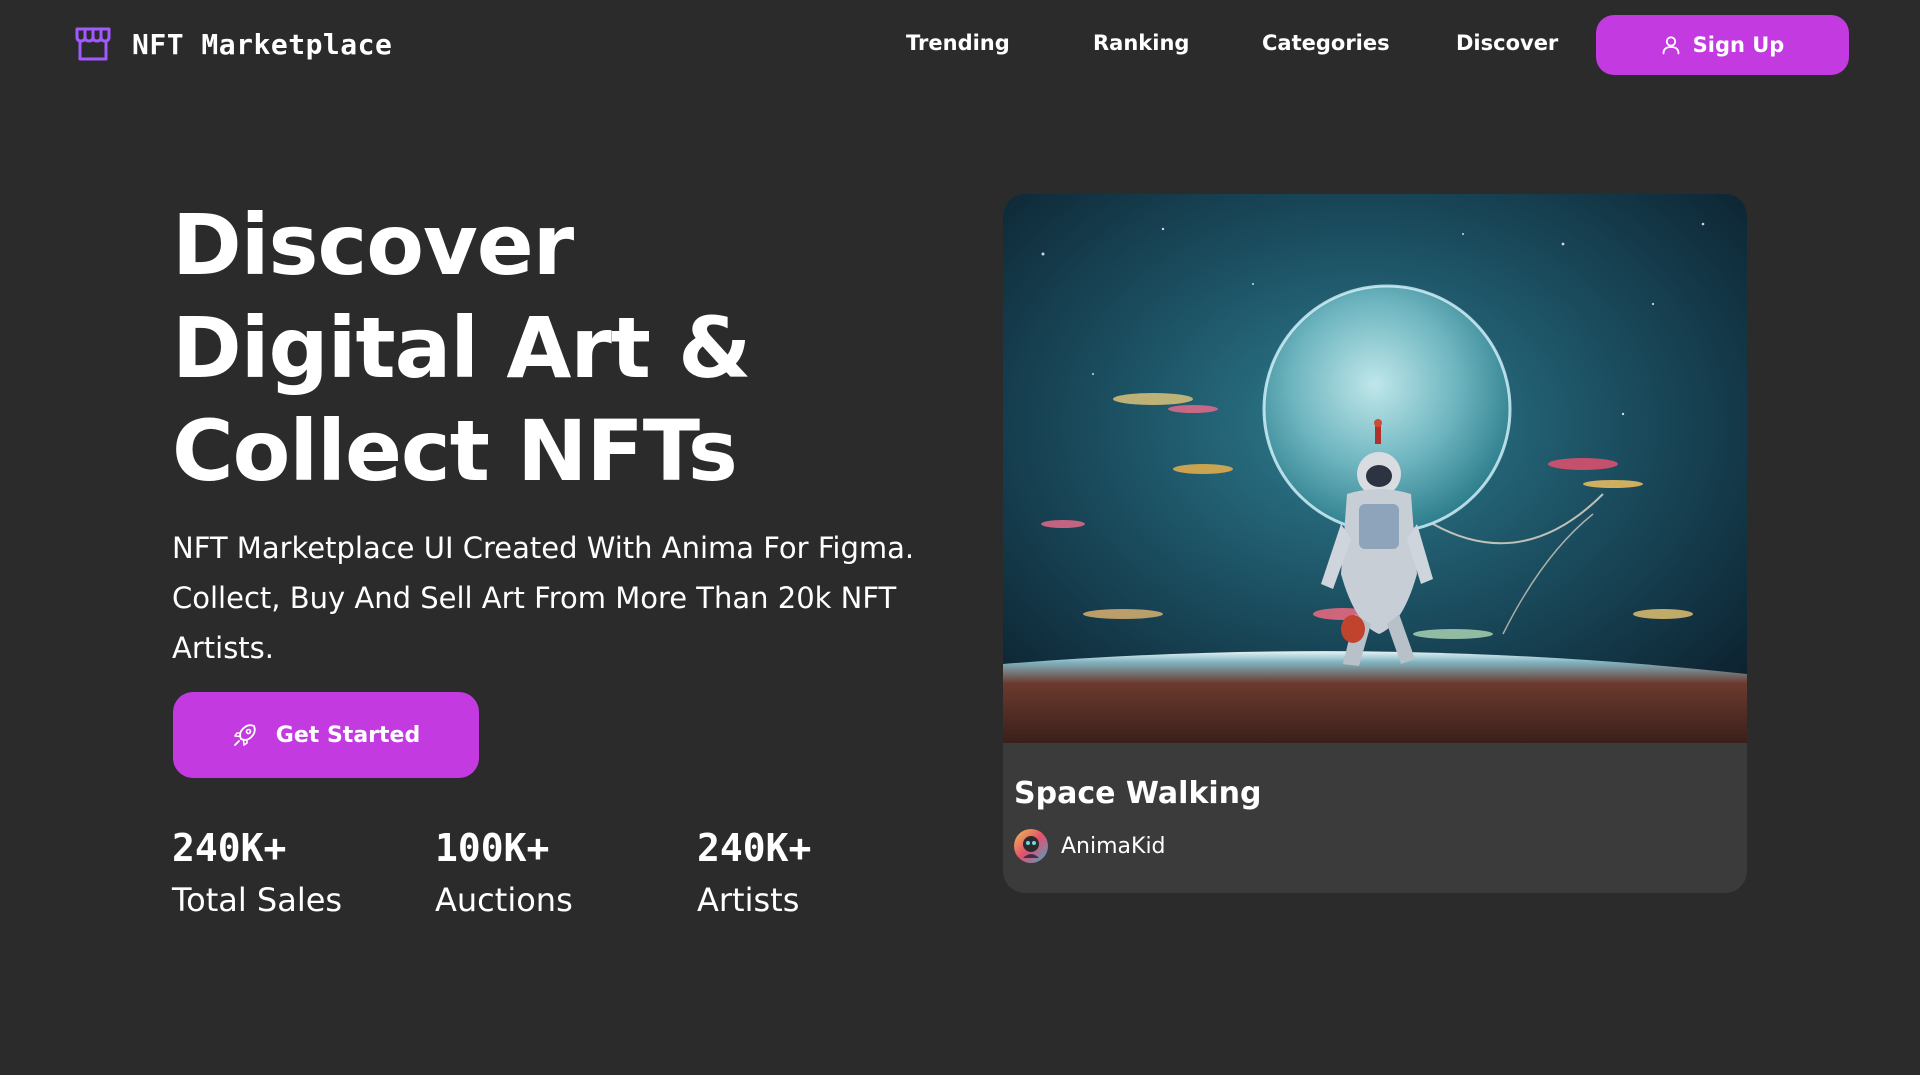 This screenshot has height=1075, width=1920. Describe the element at coordinates (93, 44) in the screenshot. I see `storefront-icon` at that location.